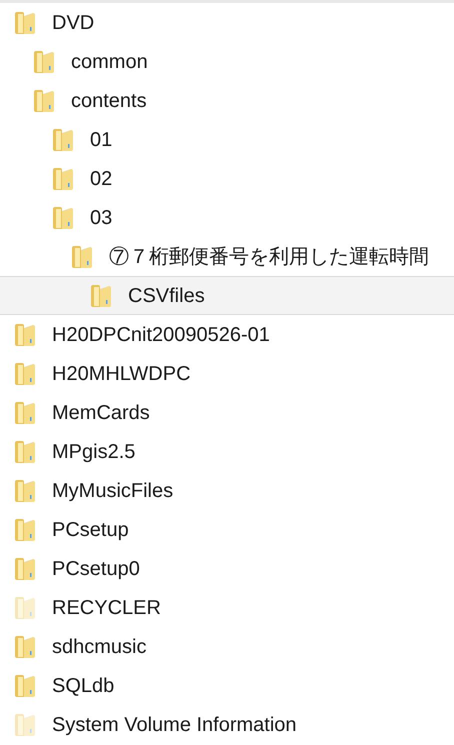 The image size is (454, 745). I want to click on tree-item: 03, so click(227, 217).